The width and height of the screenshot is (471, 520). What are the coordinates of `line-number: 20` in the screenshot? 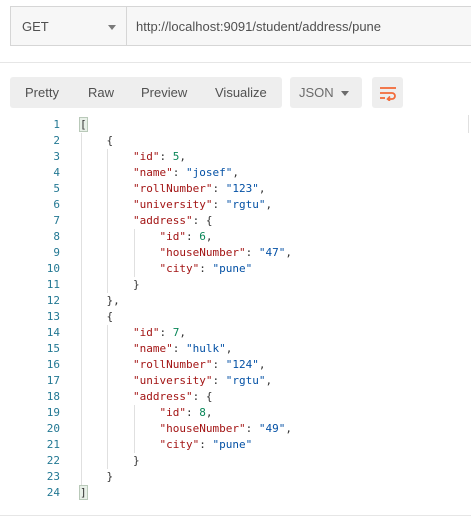 It's located at (53, 428).